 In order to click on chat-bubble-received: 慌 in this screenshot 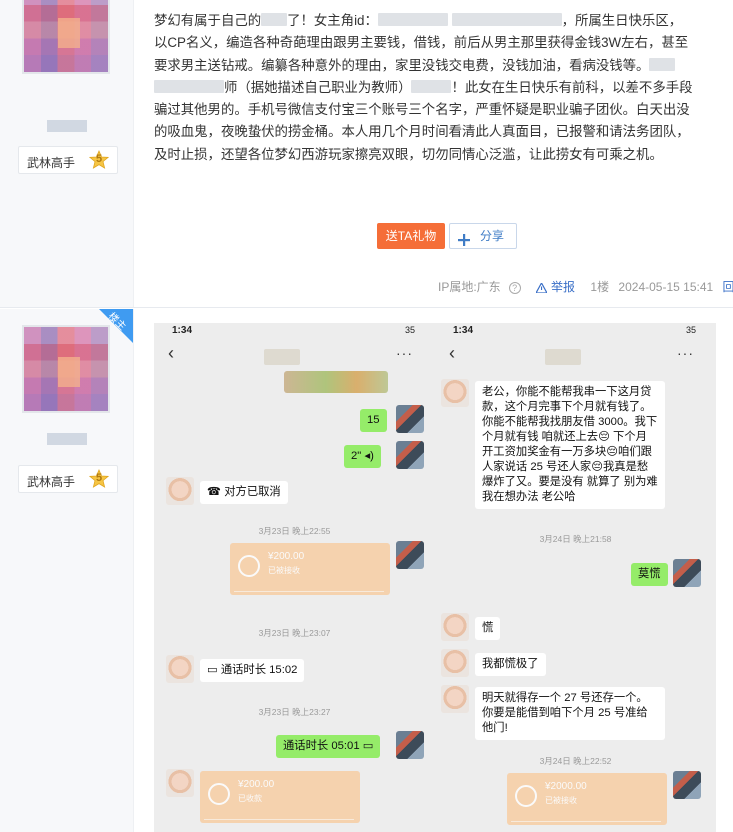, I will do `click(488, 628)`.